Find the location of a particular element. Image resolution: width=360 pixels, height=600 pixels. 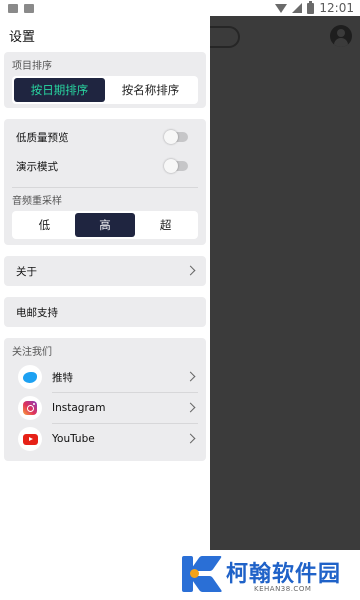

about-label: 关于 is located at coordinates (26, 271).